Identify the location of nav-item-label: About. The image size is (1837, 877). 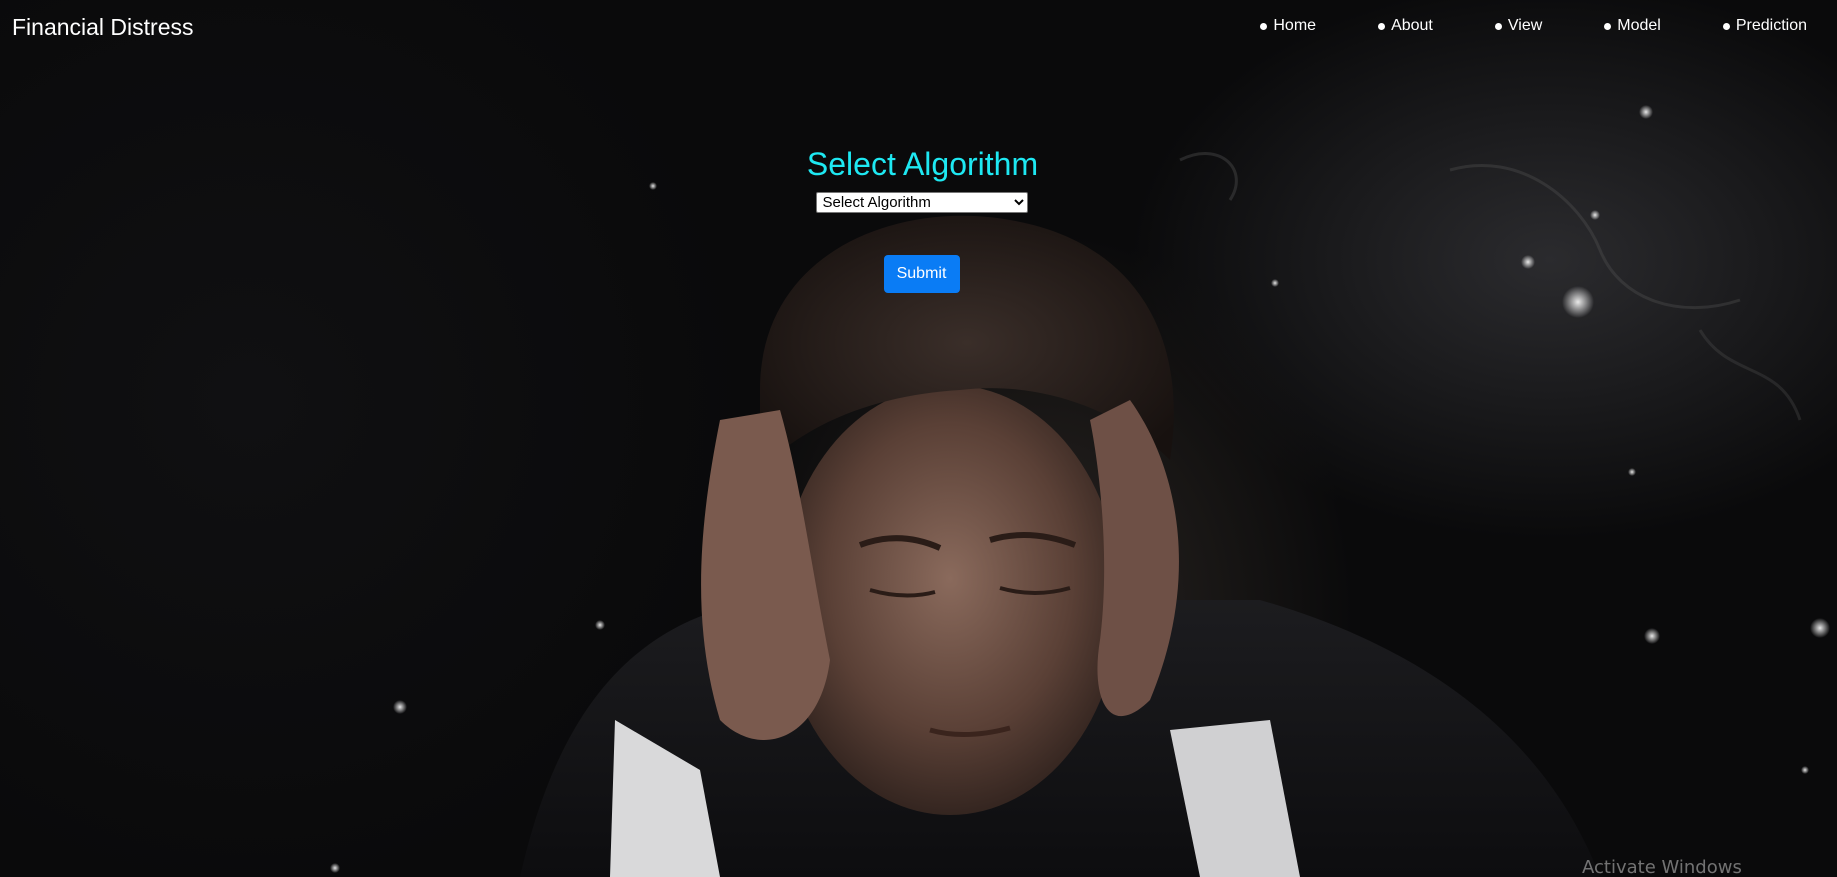
(1412, 25).